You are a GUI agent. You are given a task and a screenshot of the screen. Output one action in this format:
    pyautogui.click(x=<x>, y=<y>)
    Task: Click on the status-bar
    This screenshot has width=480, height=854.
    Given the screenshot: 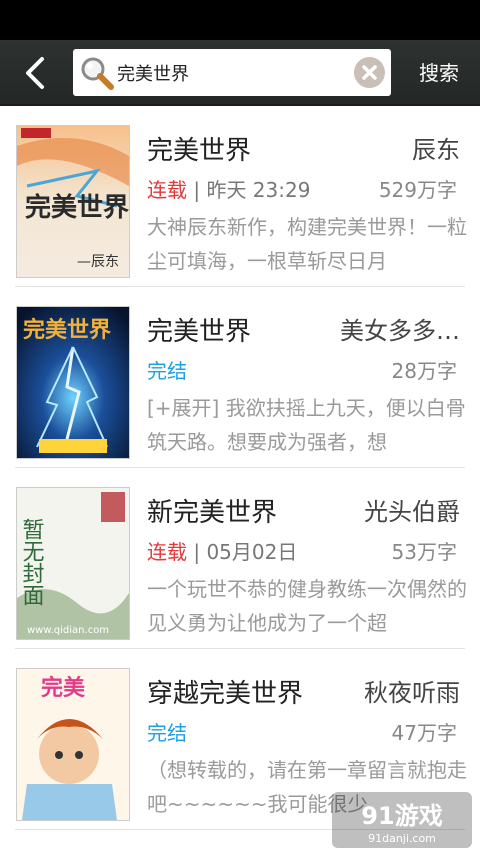 What is the action you would take?
    pyautogui.click(x=240, y=20)
    